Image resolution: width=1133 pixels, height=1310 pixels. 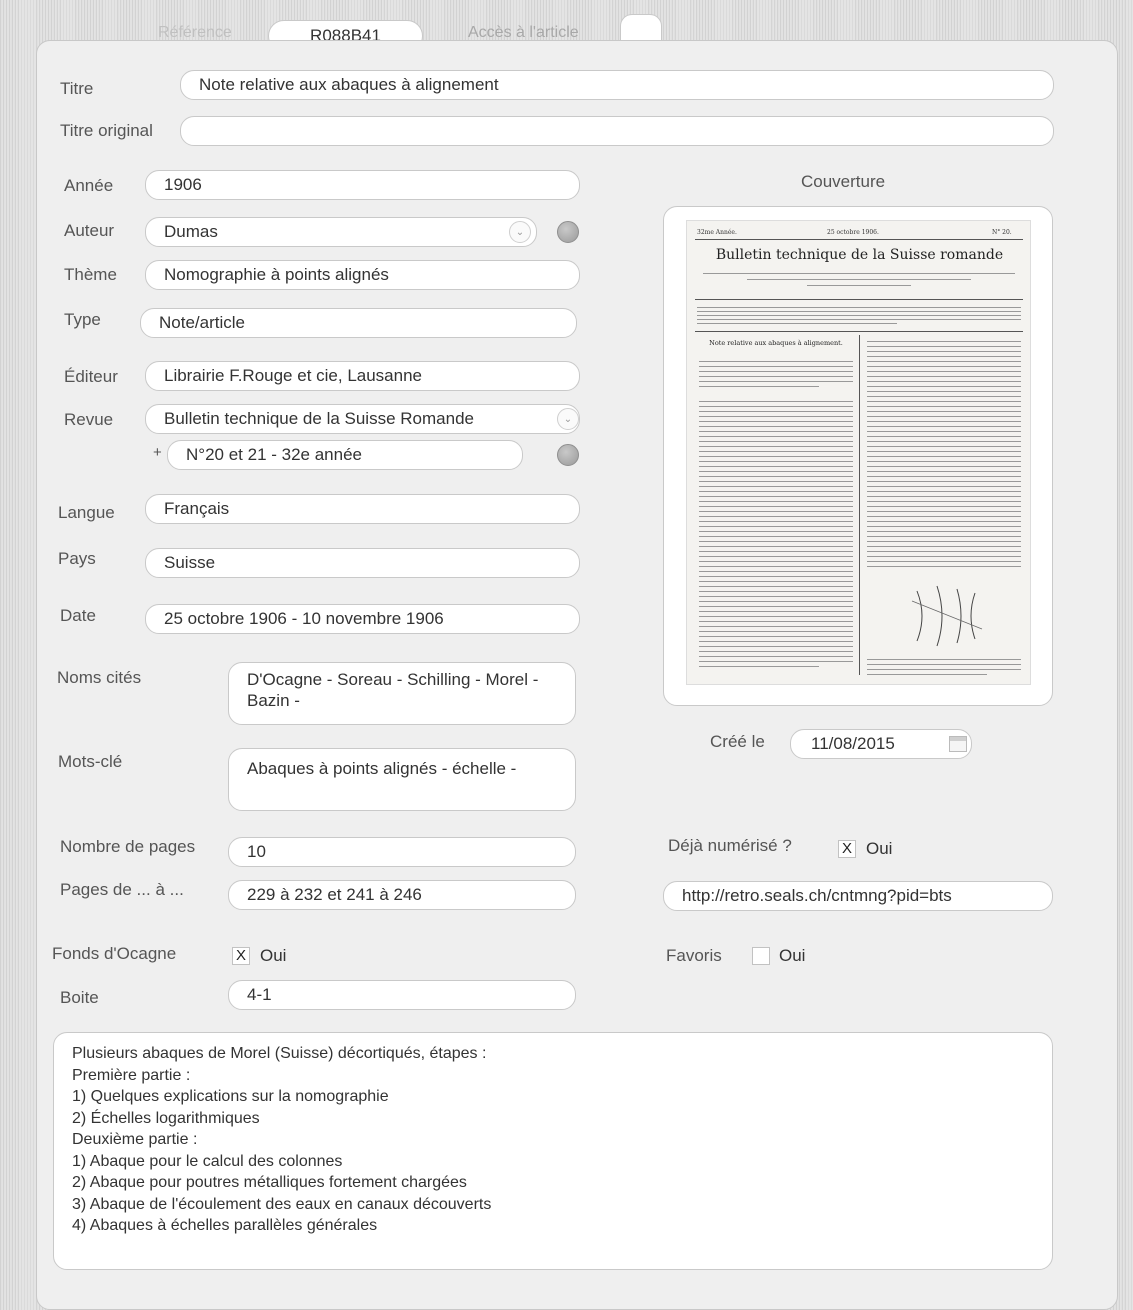 What do you see at coordinates (847, 849) in the screenshot?
I see `numerise-checkbox: X` at bounding box center [847, 849].